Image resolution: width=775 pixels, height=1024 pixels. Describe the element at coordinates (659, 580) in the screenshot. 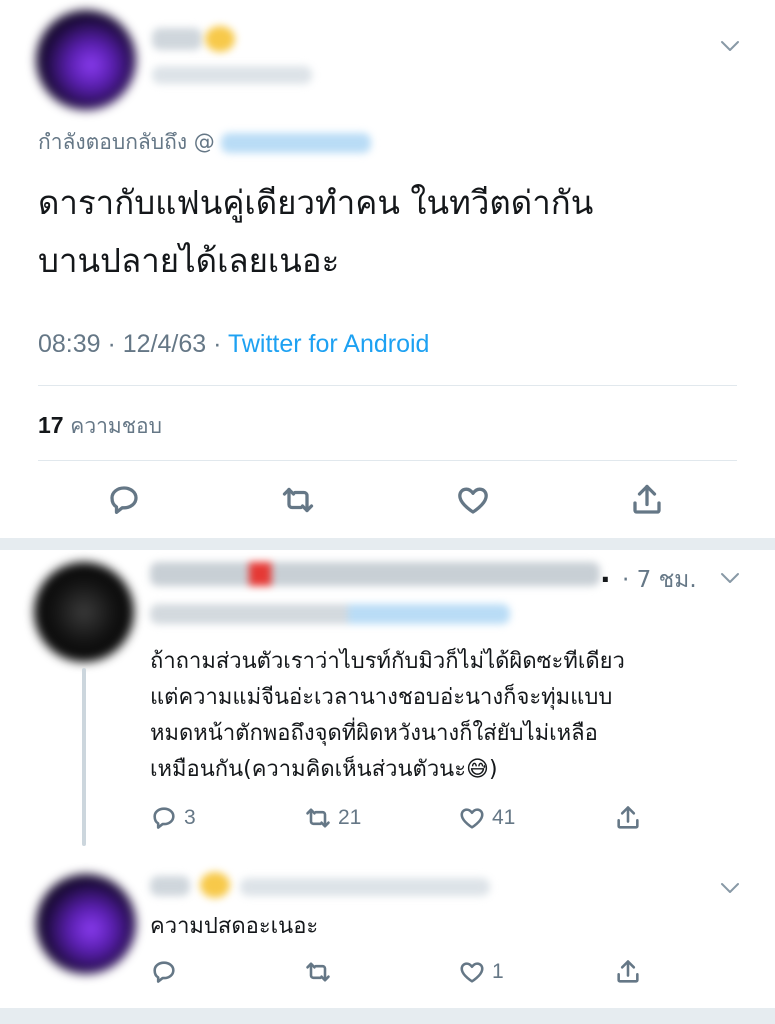

I see `tweet-timestamp: · 7 ชม.` at that location.